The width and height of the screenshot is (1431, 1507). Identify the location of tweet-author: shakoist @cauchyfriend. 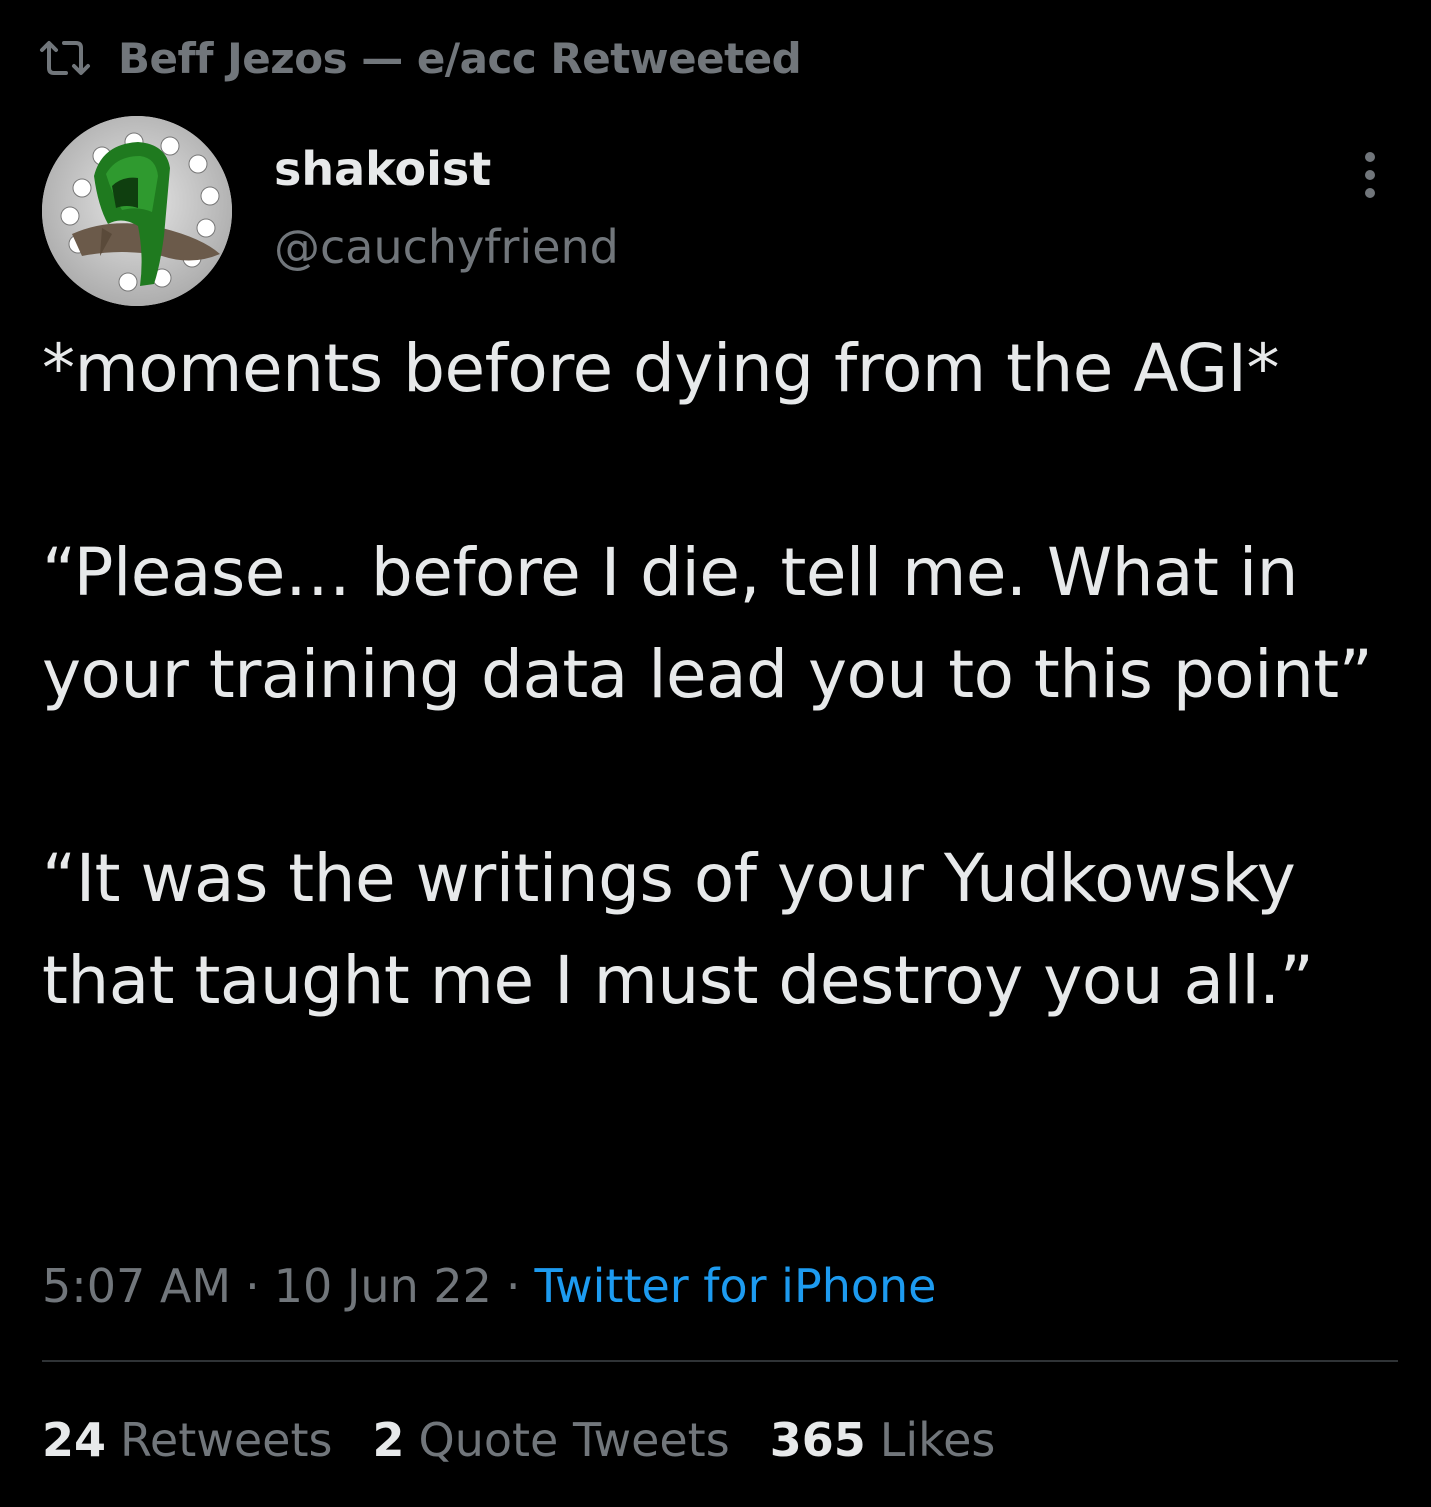
(722, 211).